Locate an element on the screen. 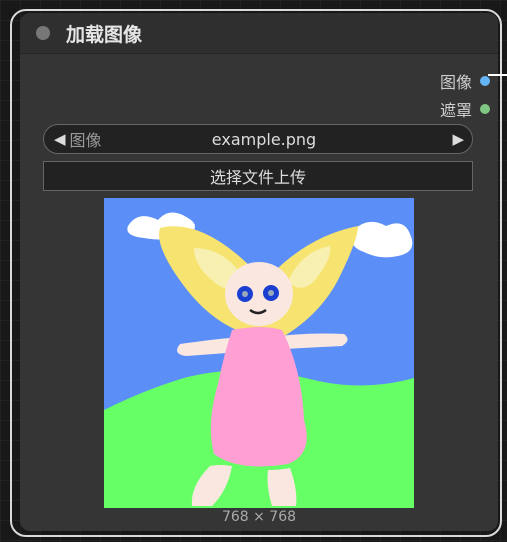  output-slots: 图像 遮罩 is located at coordinates (465, 95).